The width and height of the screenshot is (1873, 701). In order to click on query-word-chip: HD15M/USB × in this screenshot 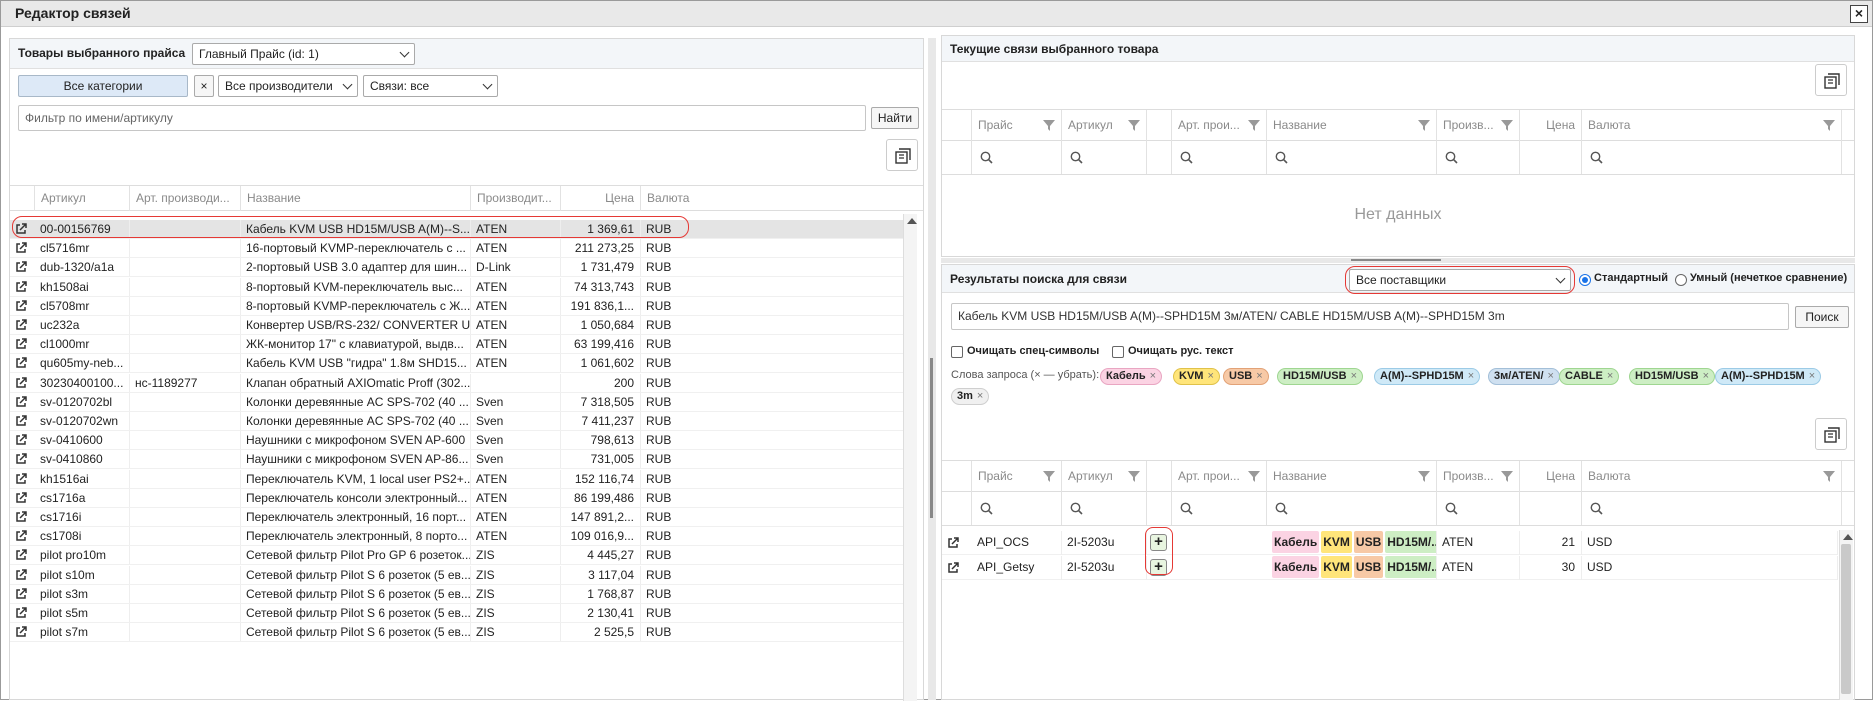, I will do `click(1320, 376)`.